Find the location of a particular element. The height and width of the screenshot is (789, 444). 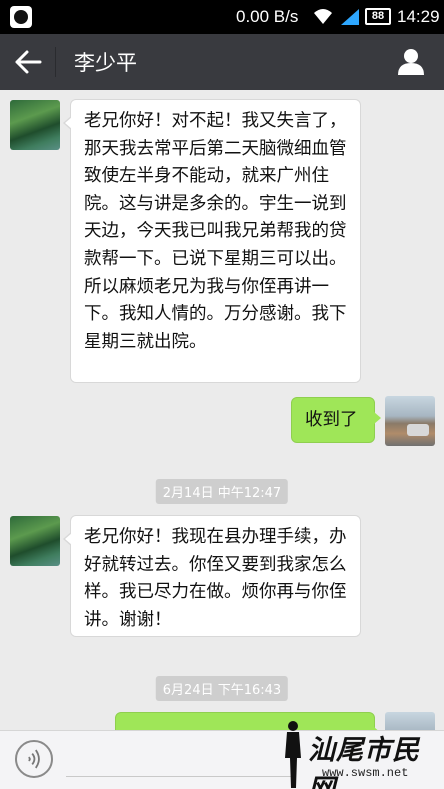

battery-level: 88 is located at coordinates (378, 16).